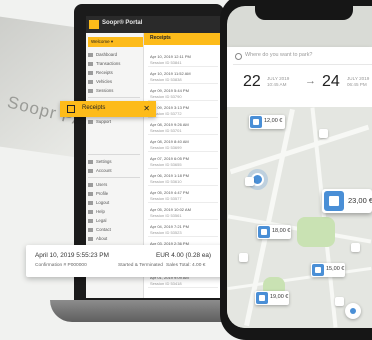  What do you see at coordinates (61, 265) in the screenshot?
I see `transaction-ref: Confirmation # P000000` at bounding box center [61, 265].